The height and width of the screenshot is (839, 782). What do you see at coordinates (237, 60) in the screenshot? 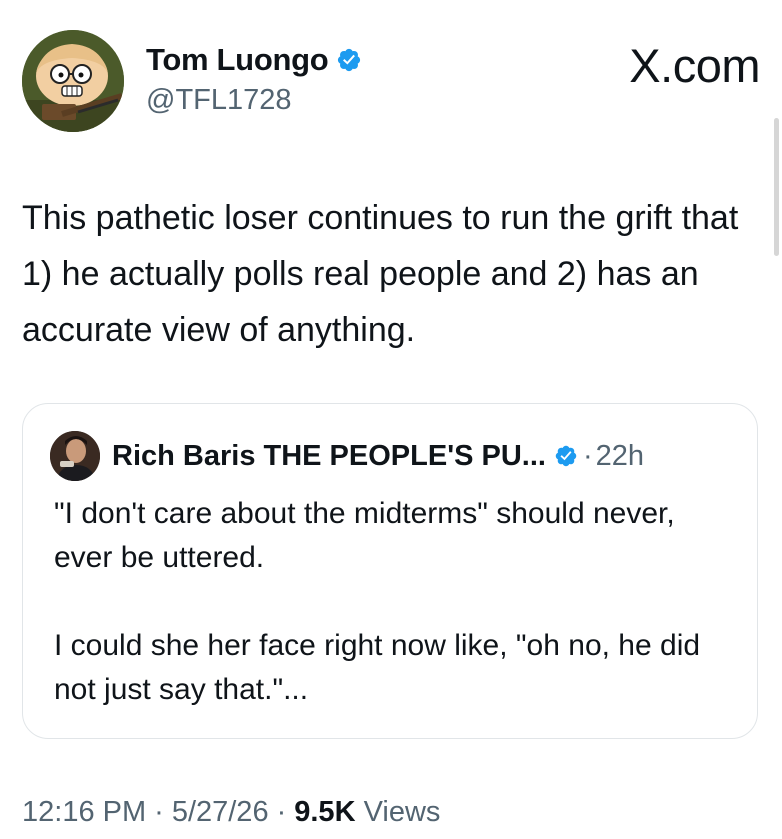
I see `author-display-name: Tom Luongo` at bounding box center [237, 60].